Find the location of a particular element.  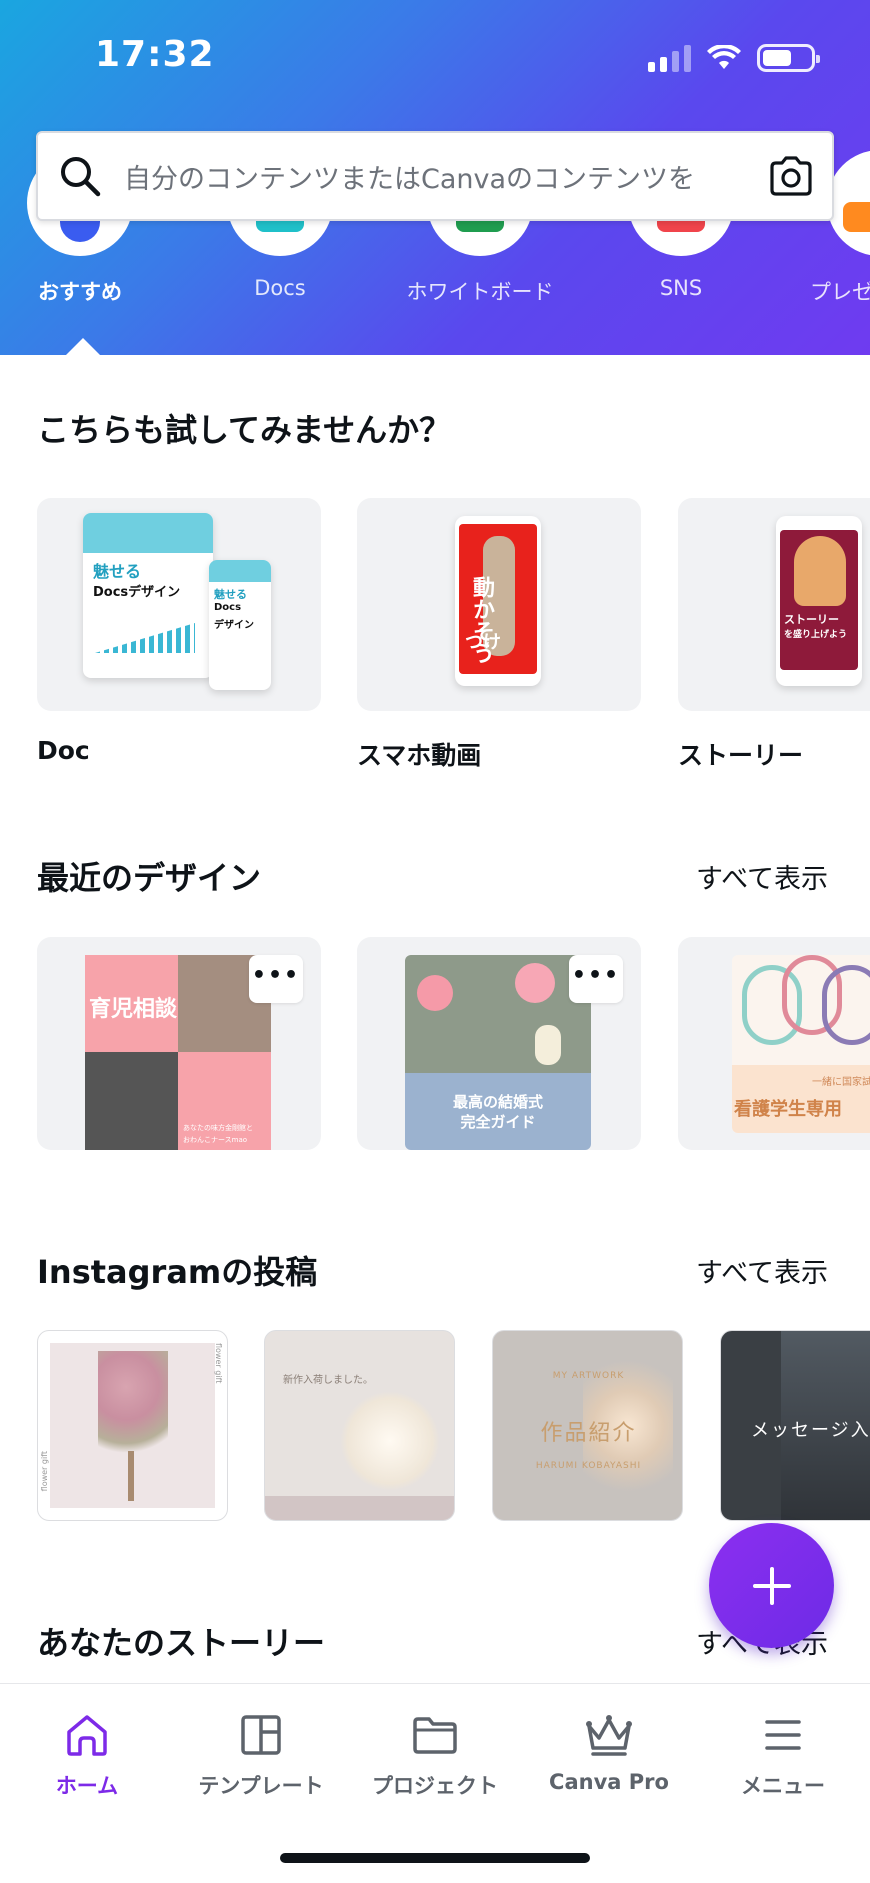

story-thumbnail: ストーリー を盛り上げよう is located at coordinates (819, 601).